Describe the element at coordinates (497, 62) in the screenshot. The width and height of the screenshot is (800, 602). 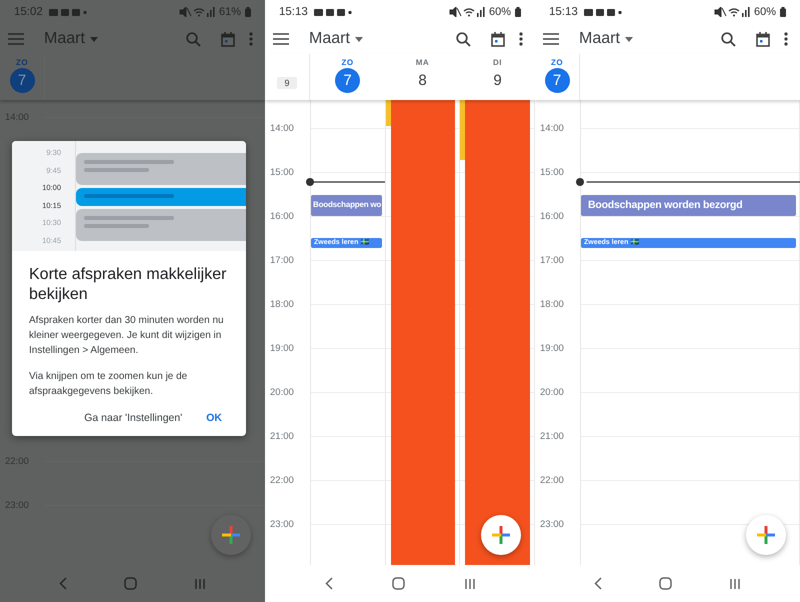
I see `weekday-label: DI` at that location.